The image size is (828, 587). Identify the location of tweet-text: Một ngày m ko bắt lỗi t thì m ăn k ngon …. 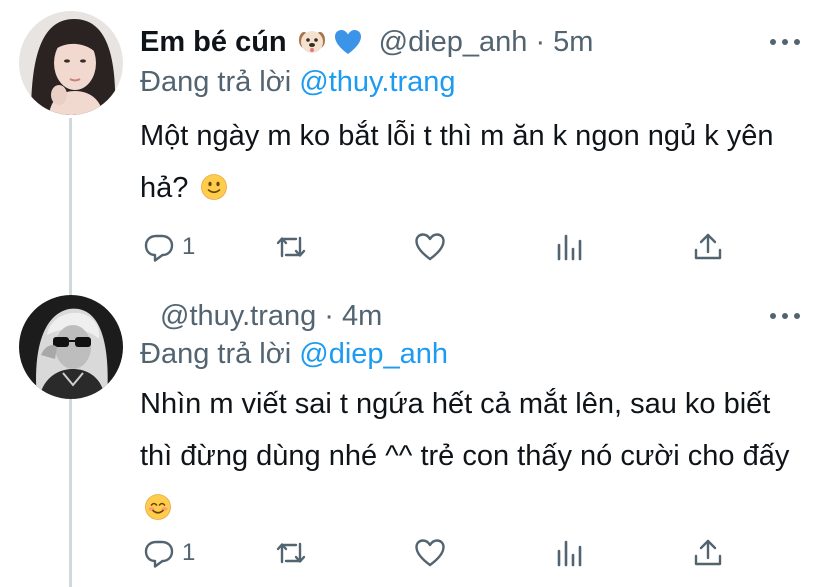
(475, 162).